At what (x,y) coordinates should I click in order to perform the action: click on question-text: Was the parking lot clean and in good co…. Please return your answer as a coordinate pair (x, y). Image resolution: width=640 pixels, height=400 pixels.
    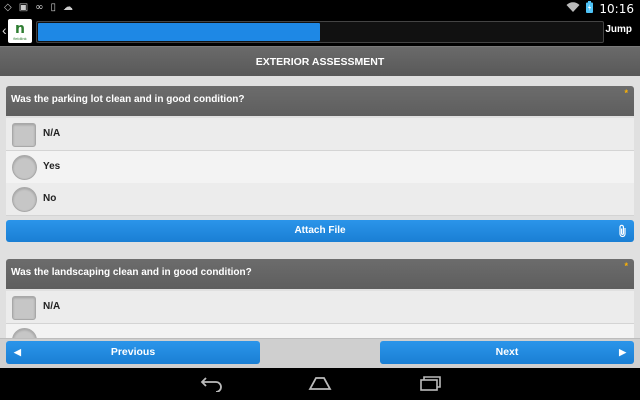
    Looking at the image, I should click on (128, 99).